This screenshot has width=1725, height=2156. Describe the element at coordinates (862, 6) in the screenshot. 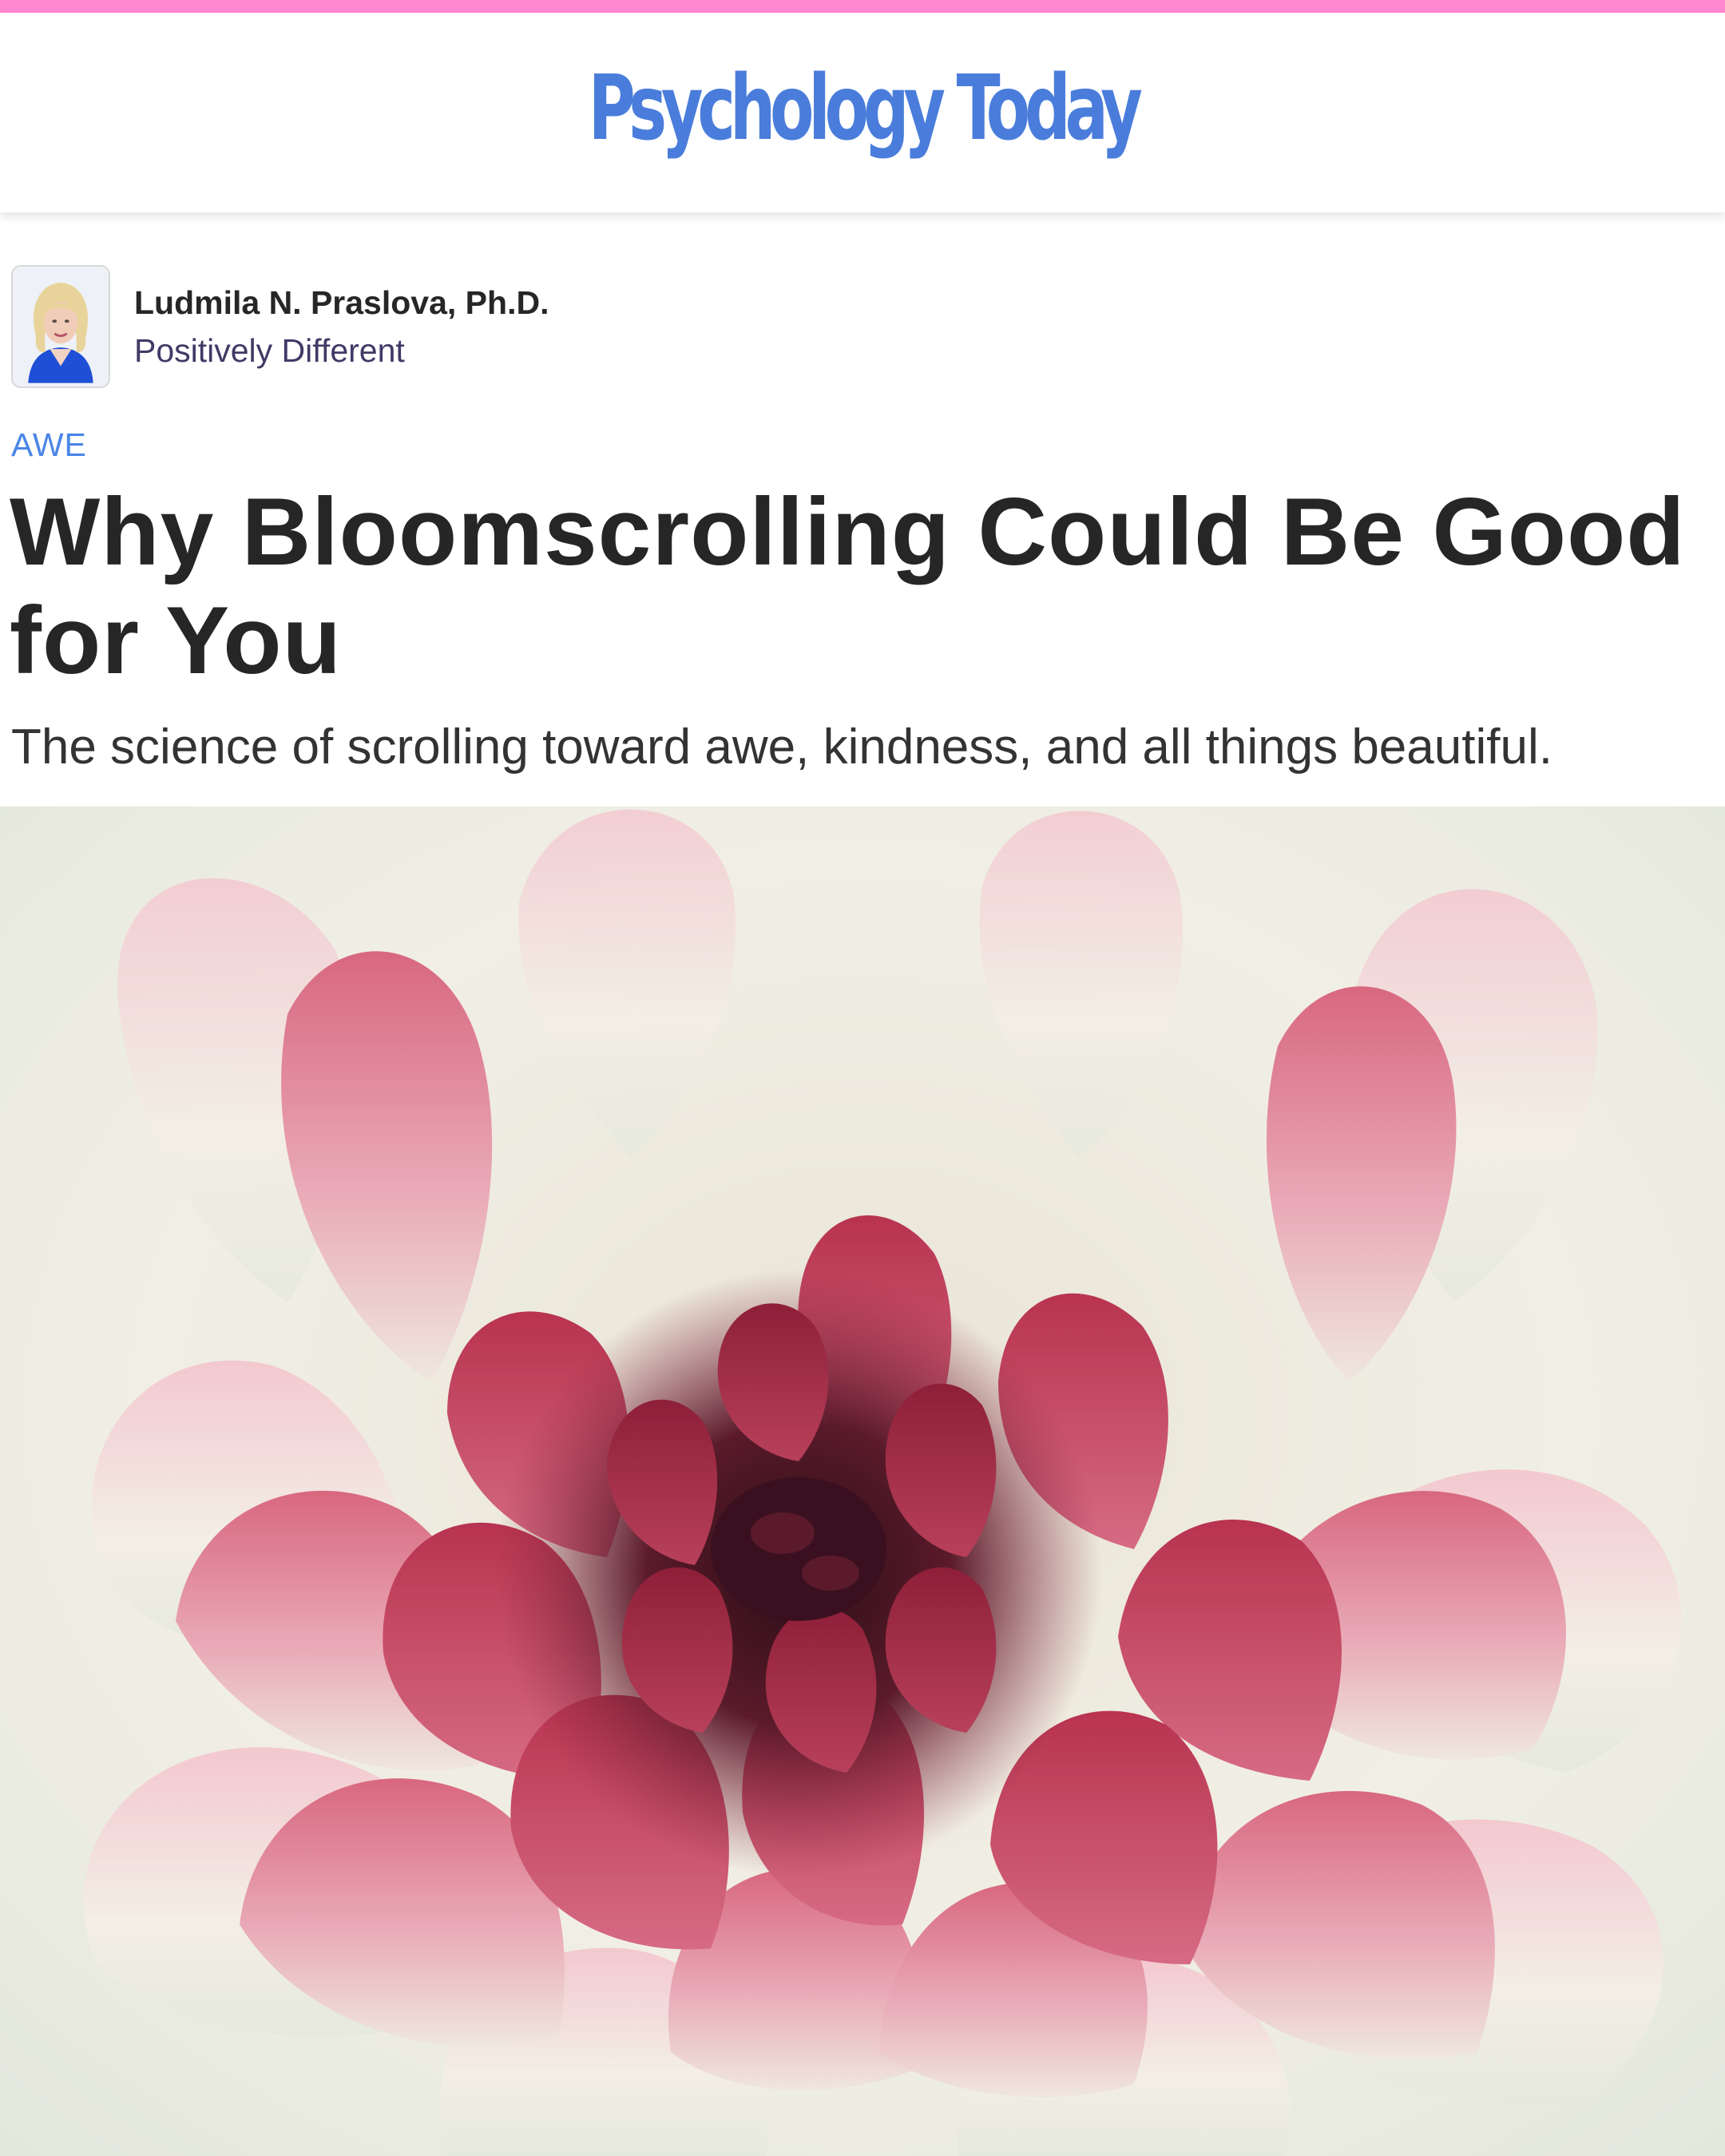

I see `top-accent-bar` at that location.